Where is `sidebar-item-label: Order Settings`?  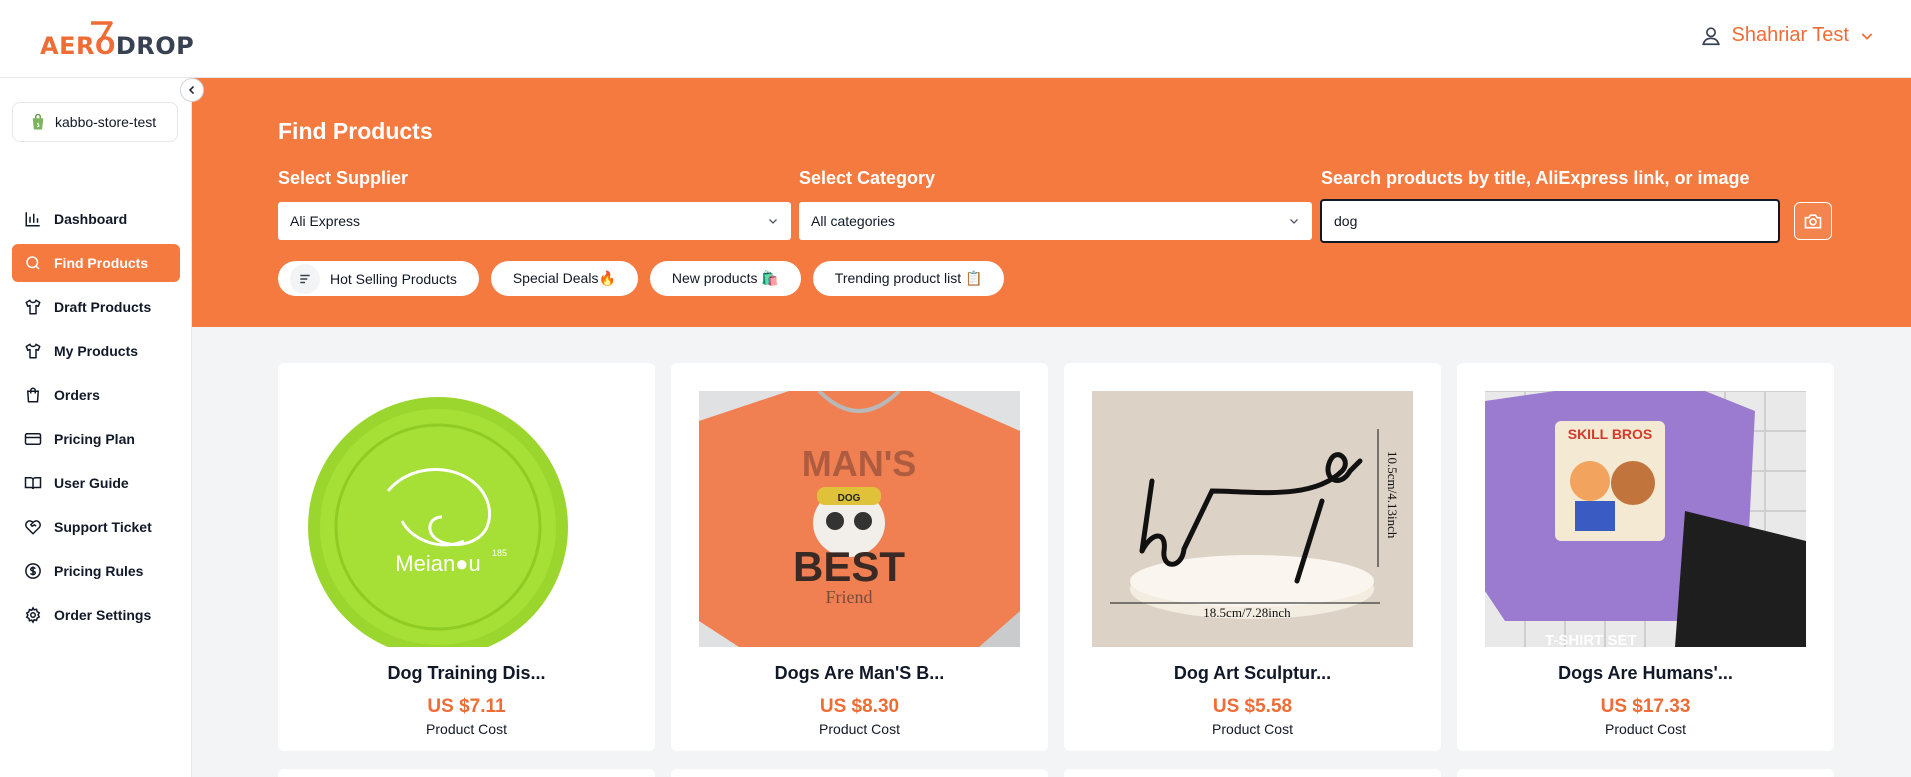
sidebar-item-label: Order Settings is located at coordinates (103, 615).